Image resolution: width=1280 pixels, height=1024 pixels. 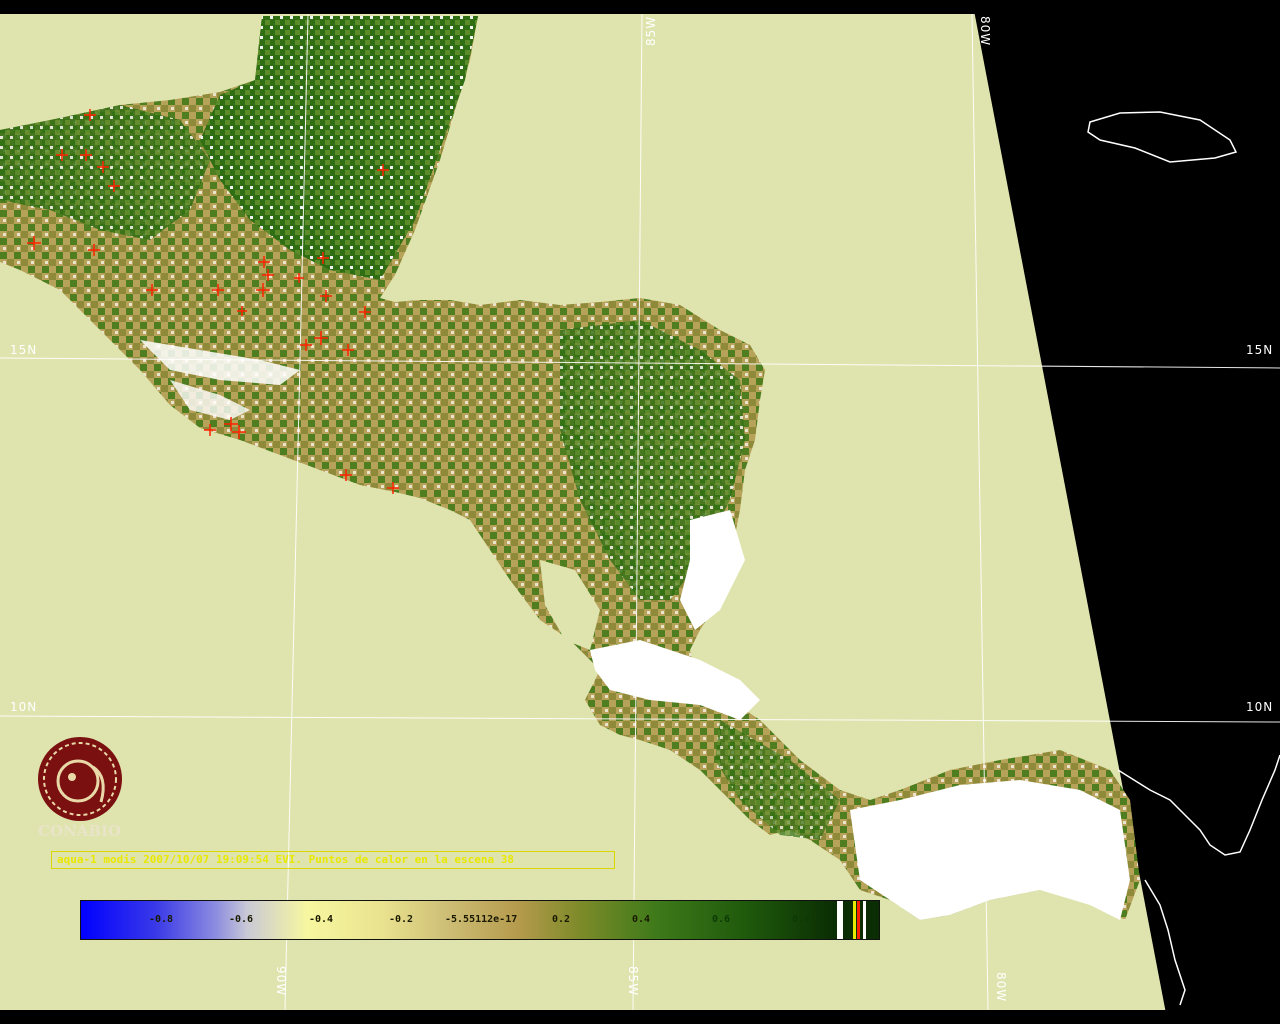 I want to click on colorbar-yellow-stripe, so click(x=854, y=920).